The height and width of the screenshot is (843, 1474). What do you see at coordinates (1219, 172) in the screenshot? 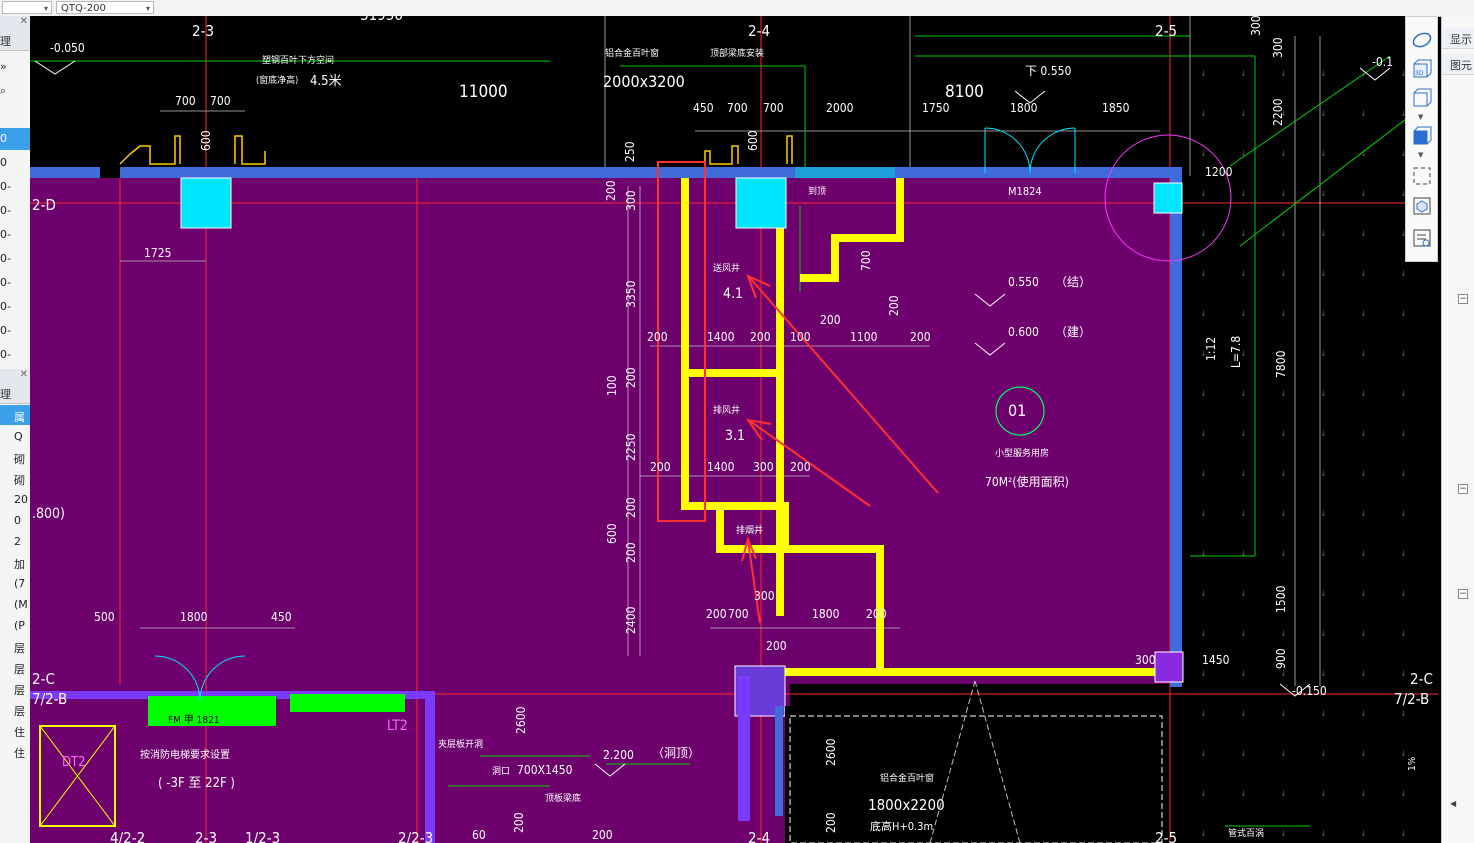
I see `dim-1200: 1200` at bounding box center [1219, 172].